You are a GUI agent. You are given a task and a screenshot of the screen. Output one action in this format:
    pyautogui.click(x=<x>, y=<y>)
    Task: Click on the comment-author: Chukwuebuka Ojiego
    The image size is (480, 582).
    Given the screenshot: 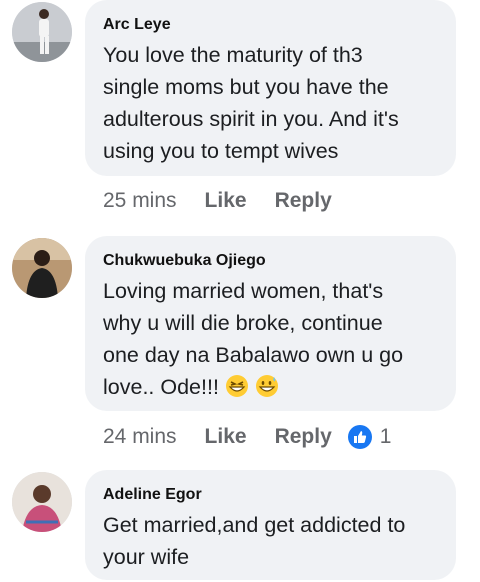 What is the action you would take?
    pyautogui.click(x=270, y=261)
    